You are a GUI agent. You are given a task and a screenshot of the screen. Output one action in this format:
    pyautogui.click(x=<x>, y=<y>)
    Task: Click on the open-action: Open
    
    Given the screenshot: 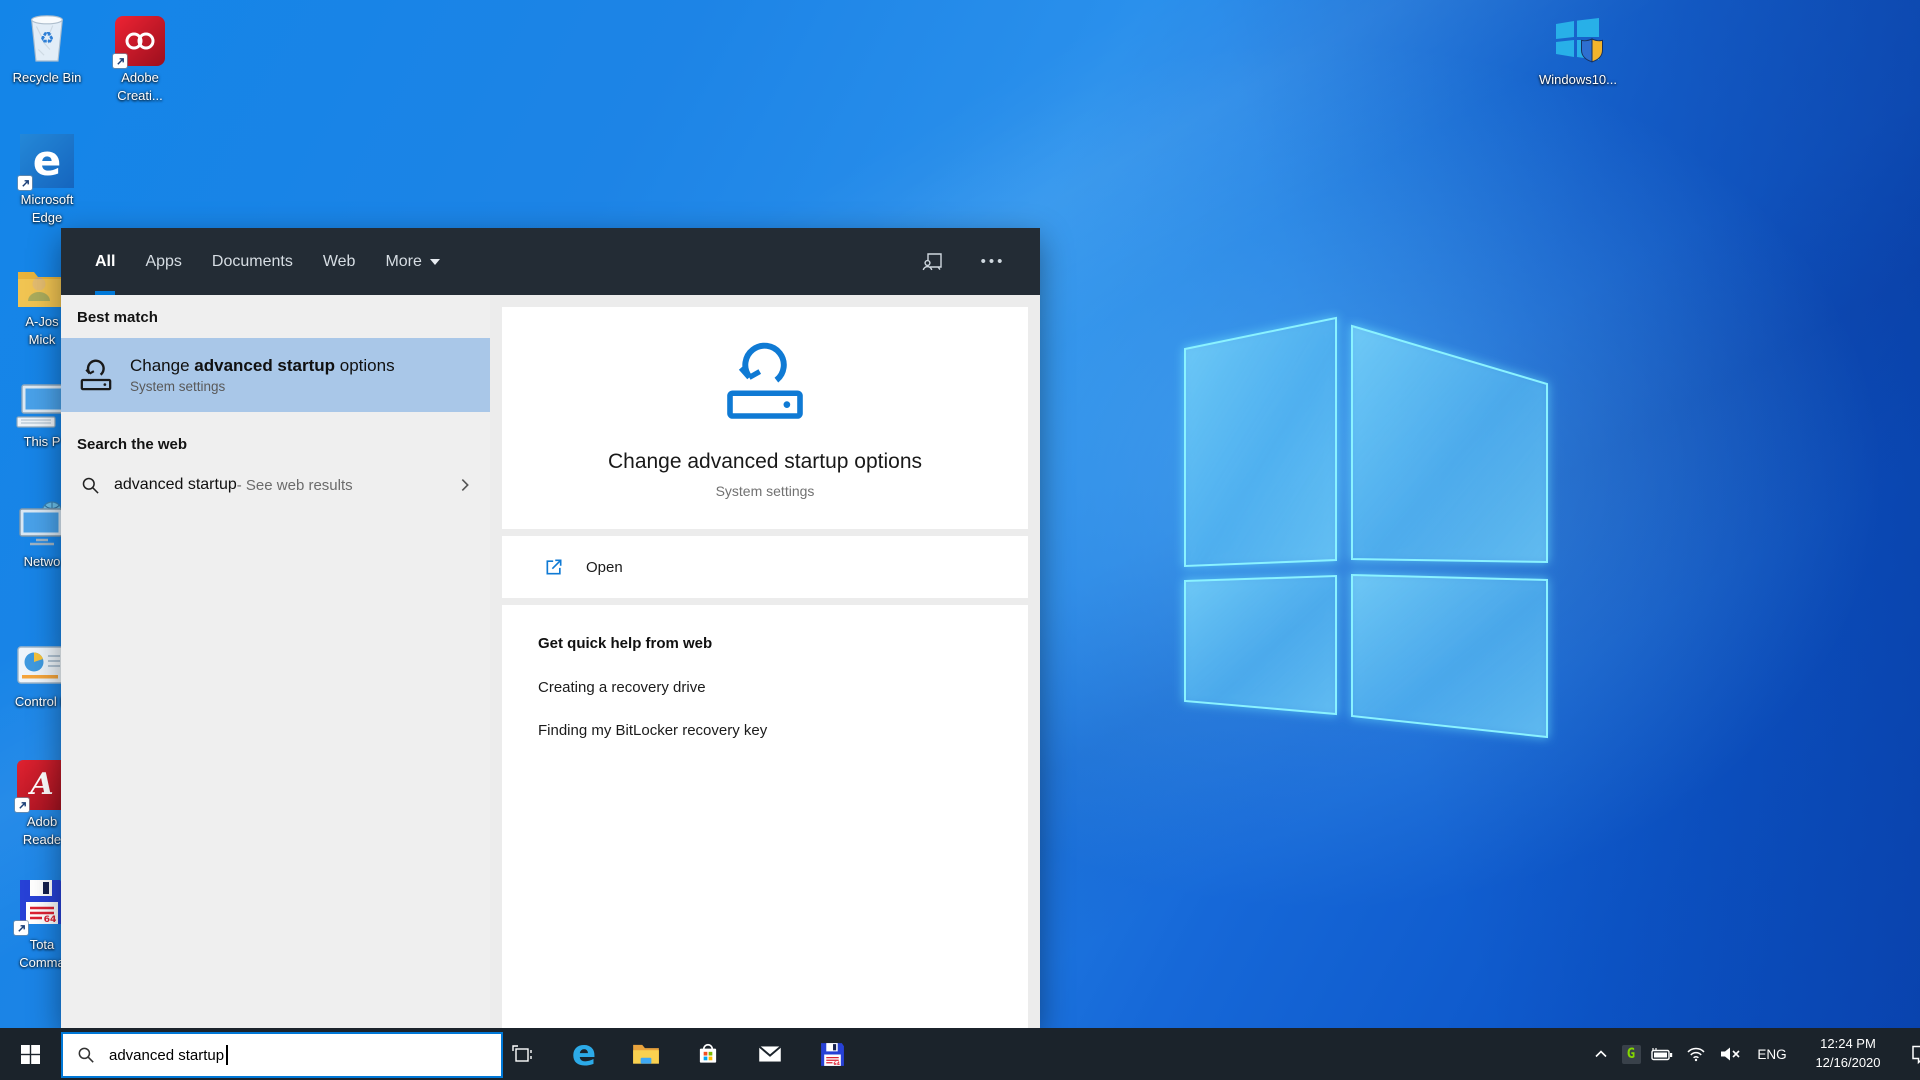 What is the action you would take?
    pyautogui.click(x=765, y=567)
    